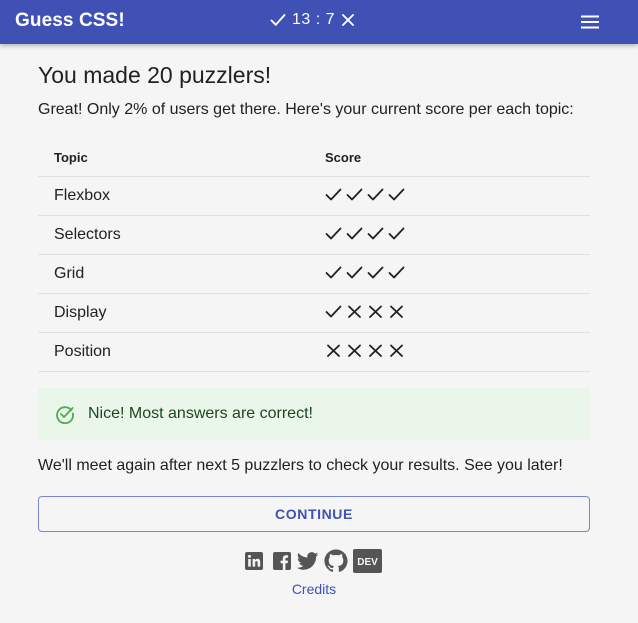 The height and width of the screenshot is (623, 638). Describe the element at coordinates (200, 413) in the screenshot. I see `alert-message: Nice! Most answers are correct!` at that location.